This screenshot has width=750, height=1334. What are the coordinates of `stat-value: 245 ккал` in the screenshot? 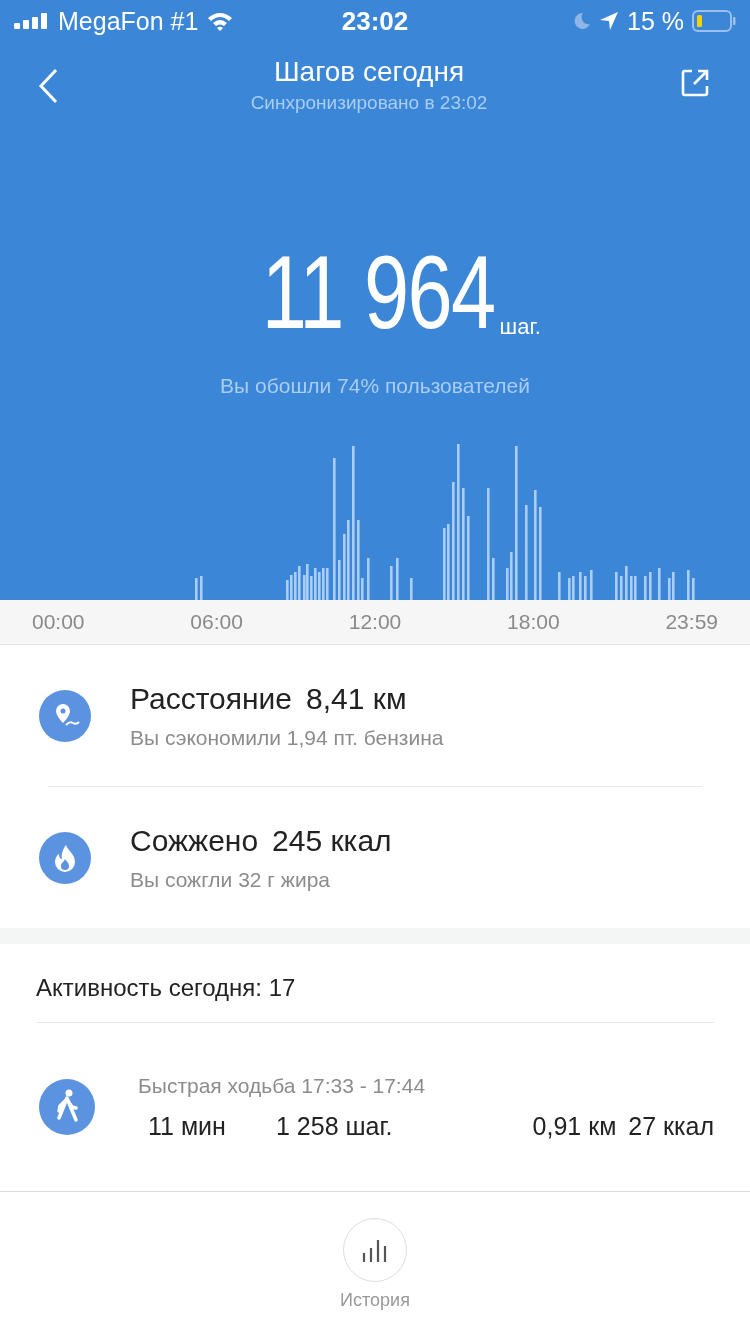 It's located at (332, 840).